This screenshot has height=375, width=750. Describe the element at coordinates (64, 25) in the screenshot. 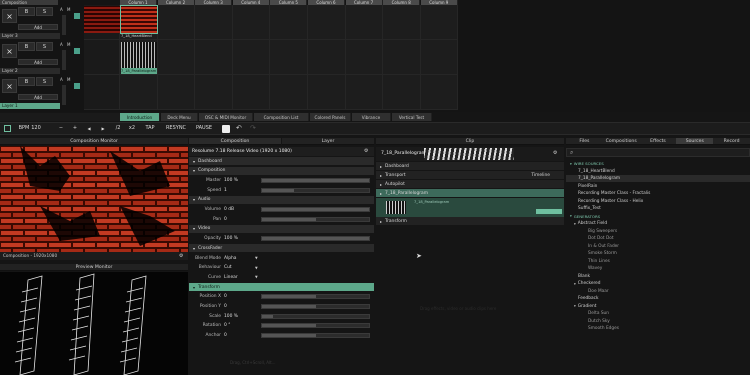

I see `layer-opacity-slider` at that location.